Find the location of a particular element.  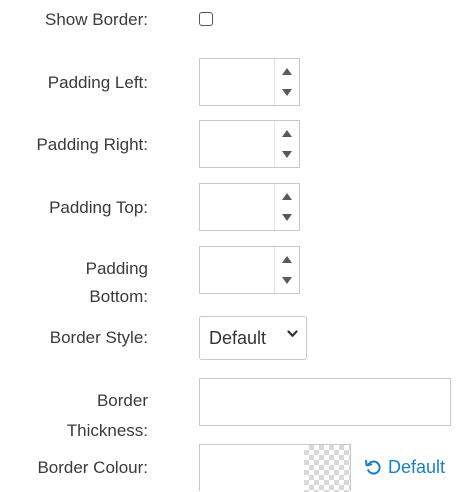

border-thickness-label-line1: Border is located at coordinates (122, 400).